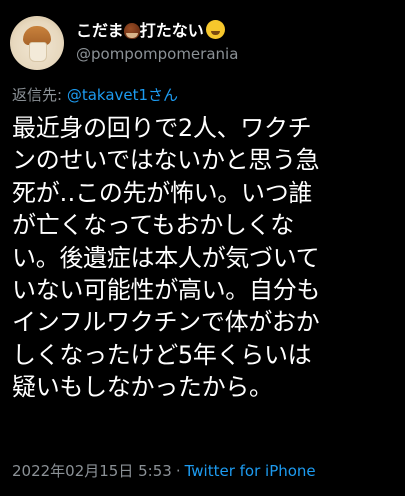 The width and height of the screenshot is (405, 496). I want to click on reply-prefix: 返信先:, so click(39, 95).